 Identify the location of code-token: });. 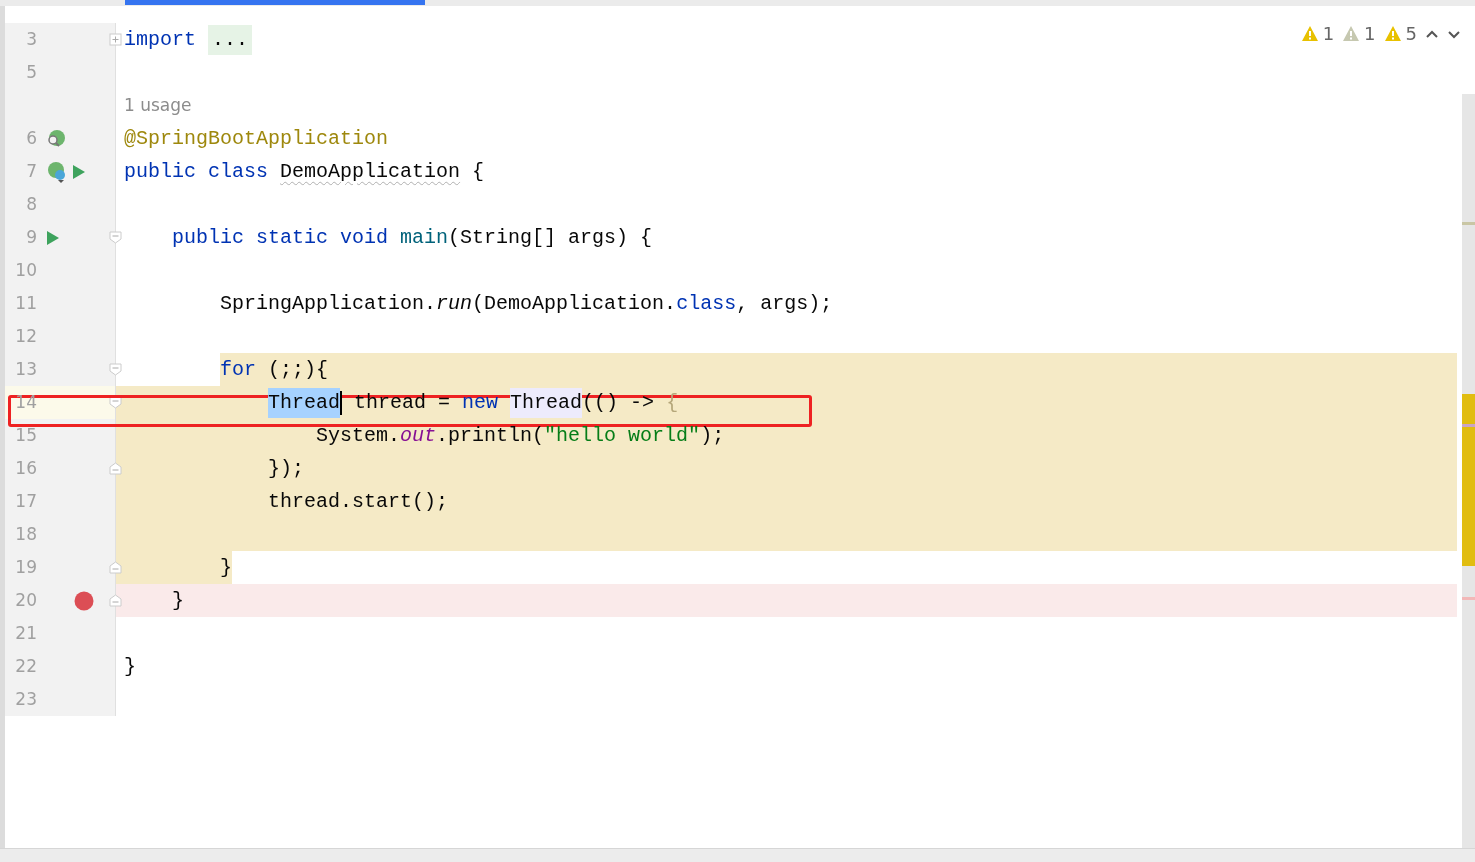
(286, 468).